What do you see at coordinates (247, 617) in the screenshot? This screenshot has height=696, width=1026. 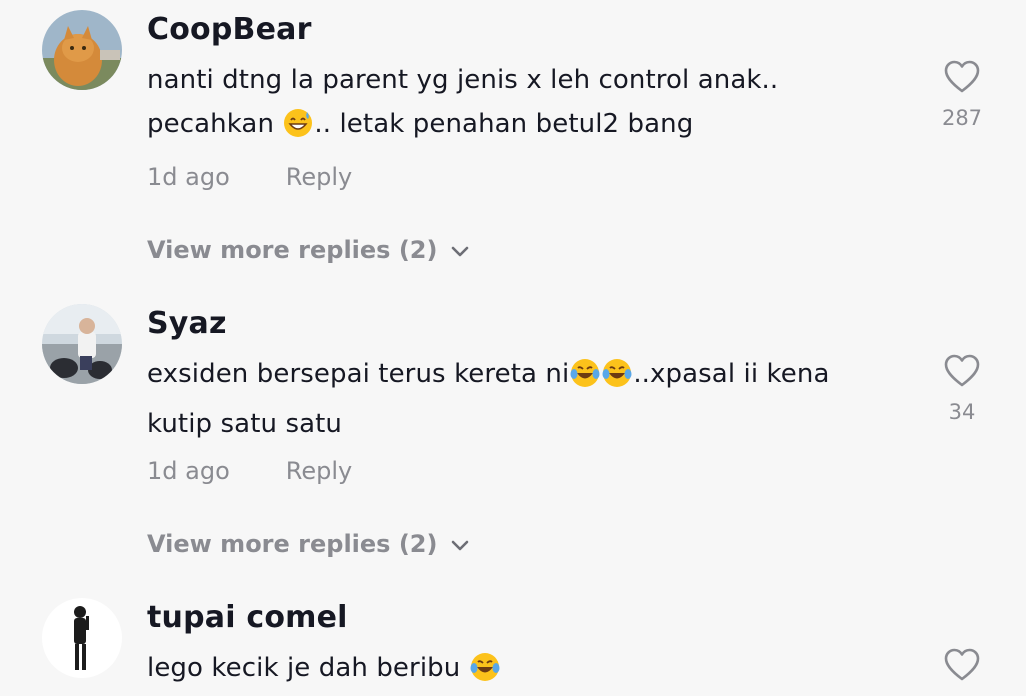 I see `comment-username: tupai comel` at bounding box center [247, 617].